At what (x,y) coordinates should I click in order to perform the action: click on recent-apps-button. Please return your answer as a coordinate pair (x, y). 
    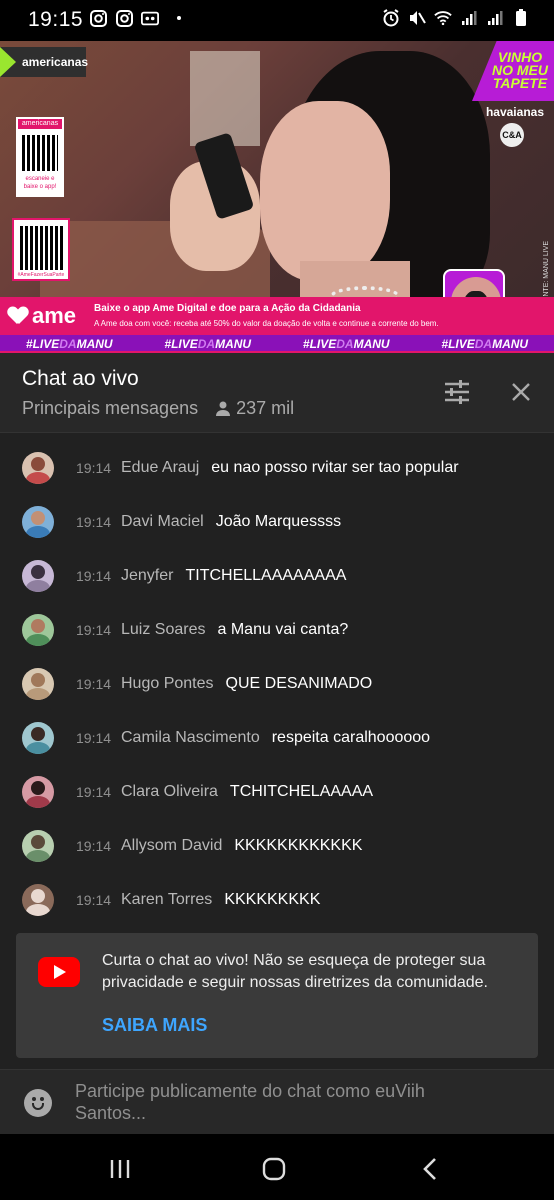
    Looking at the image, I should click on (120, 1169).